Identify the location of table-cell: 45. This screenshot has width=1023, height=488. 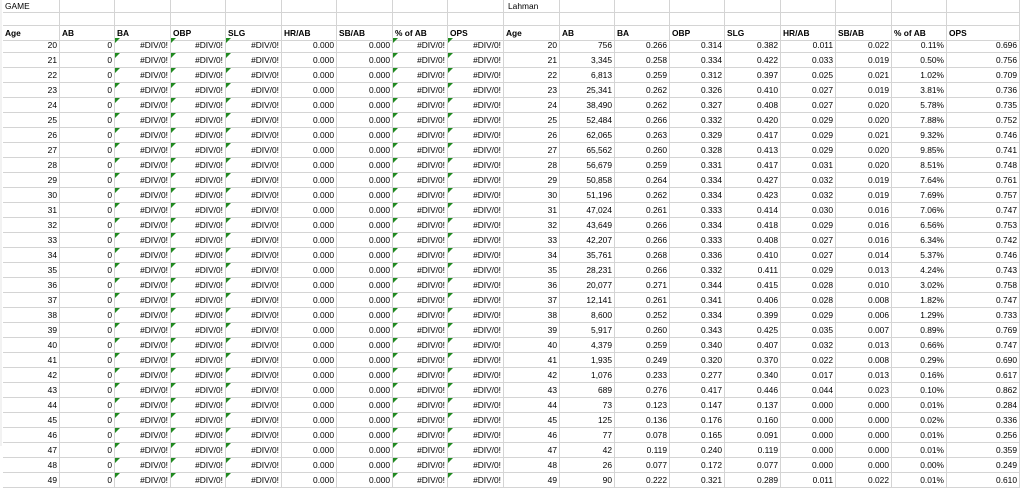
(31, 420).